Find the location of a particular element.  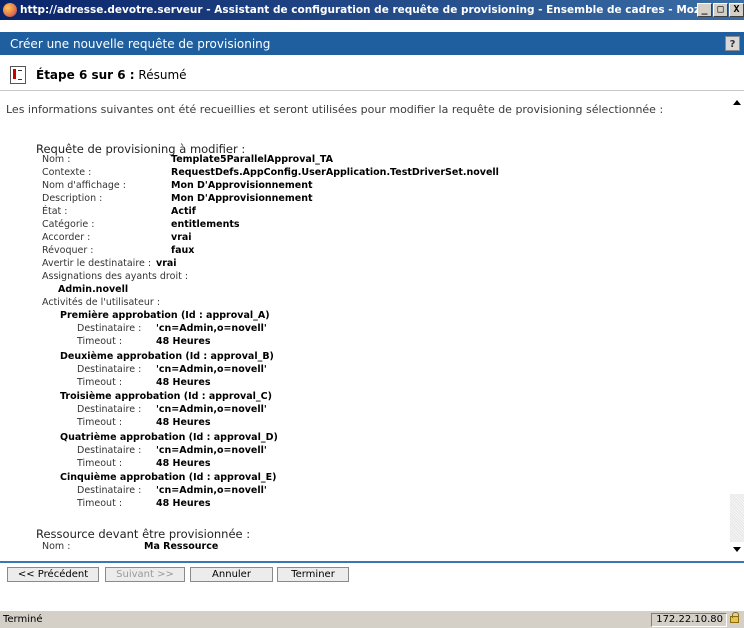

field-row: État : Actif is located at coordinates (342, 212).